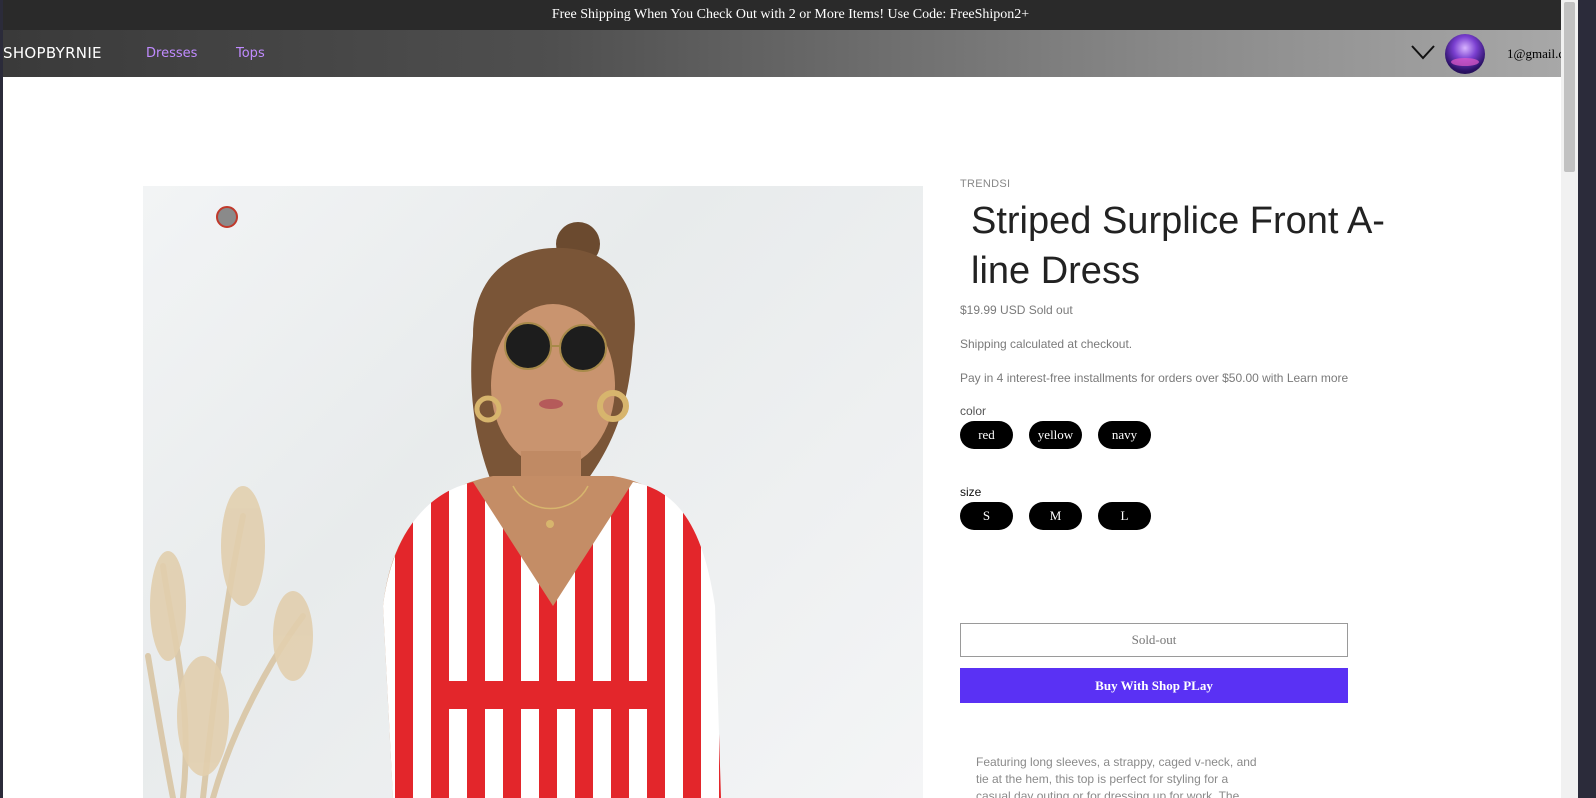 The height and width of the screenshot is (798, 1596). I want to click on product-title: Striped Surplice Front A-line Dress, so click(1178, 246).